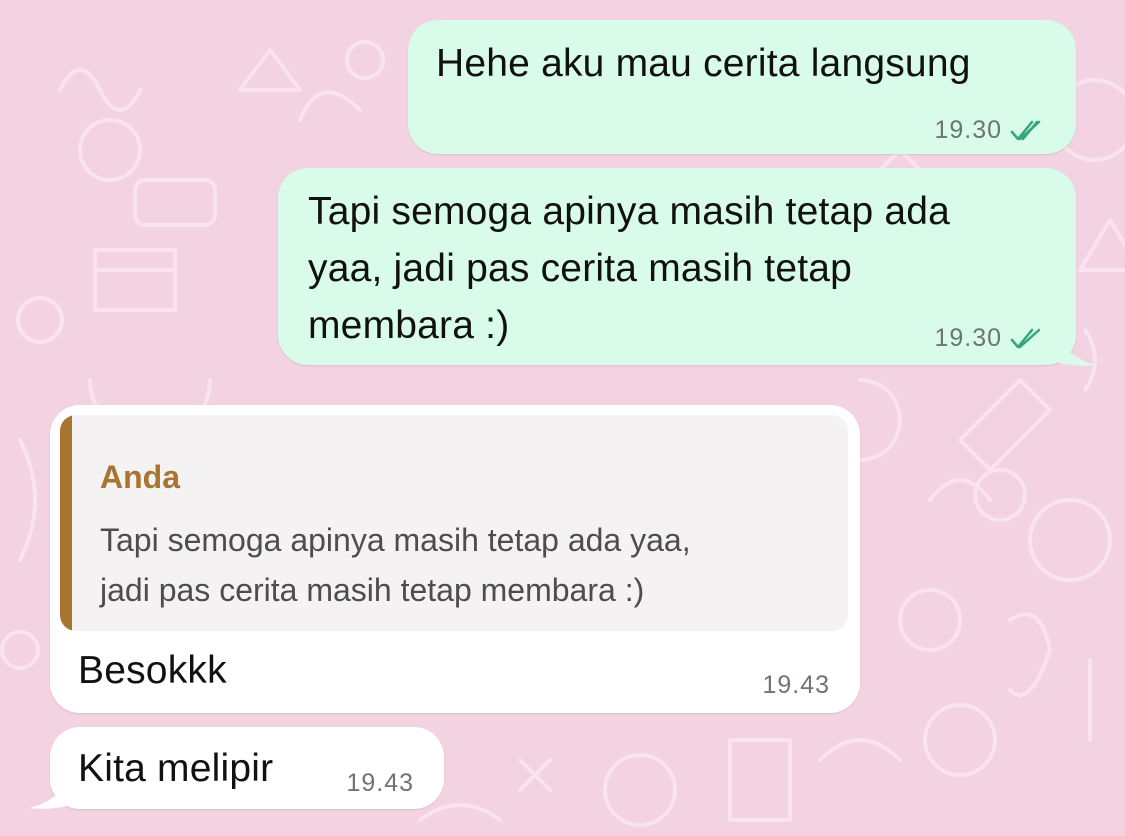  I want to click on message-bubble-incoming: Kita melipir 19.43, so click(247, 768).